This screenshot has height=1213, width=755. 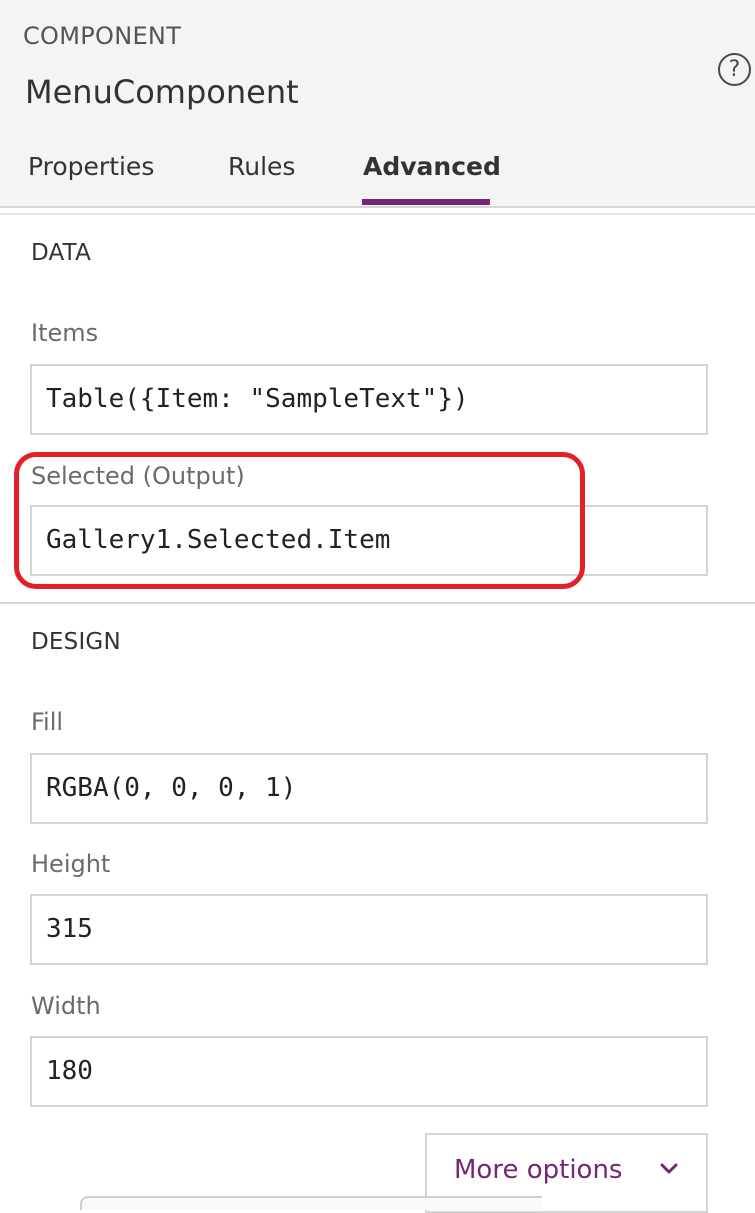 I want to click on fill-label: Fill, so click(x=47, y=722).